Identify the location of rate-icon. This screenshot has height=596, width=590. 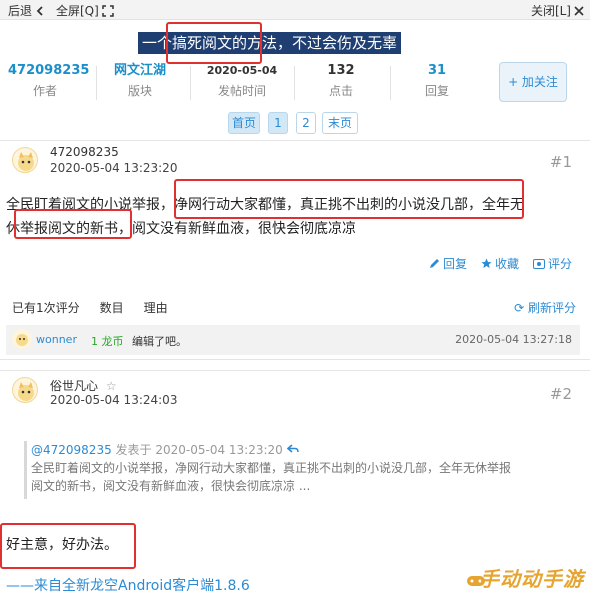
(538, 263).